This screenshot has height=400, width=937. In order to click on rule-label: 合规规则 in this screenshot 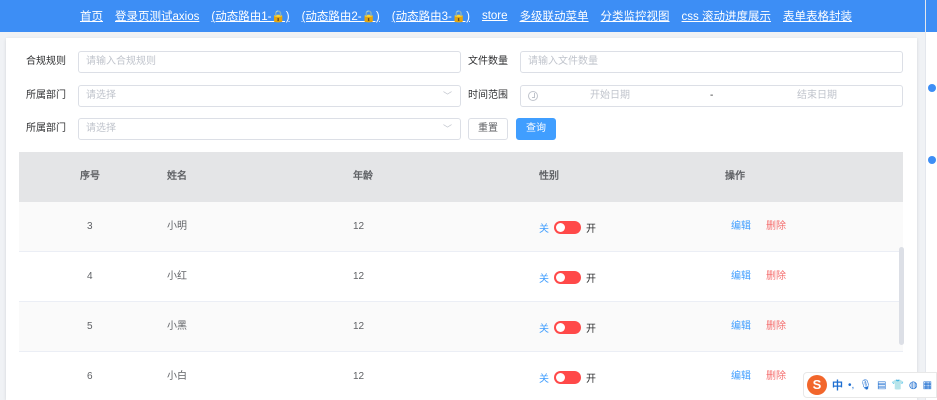, I will do `click(46, 61)`.